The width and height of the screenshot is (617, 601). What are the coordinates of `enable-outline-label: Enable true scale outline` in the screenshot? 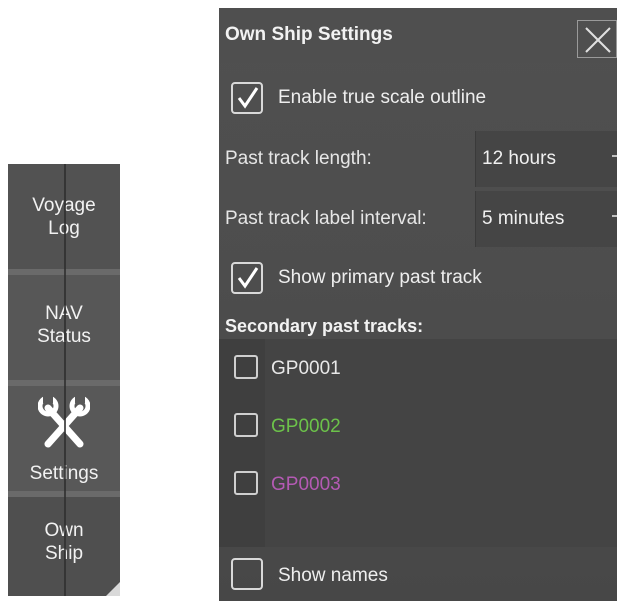 It's located at (382, 97).